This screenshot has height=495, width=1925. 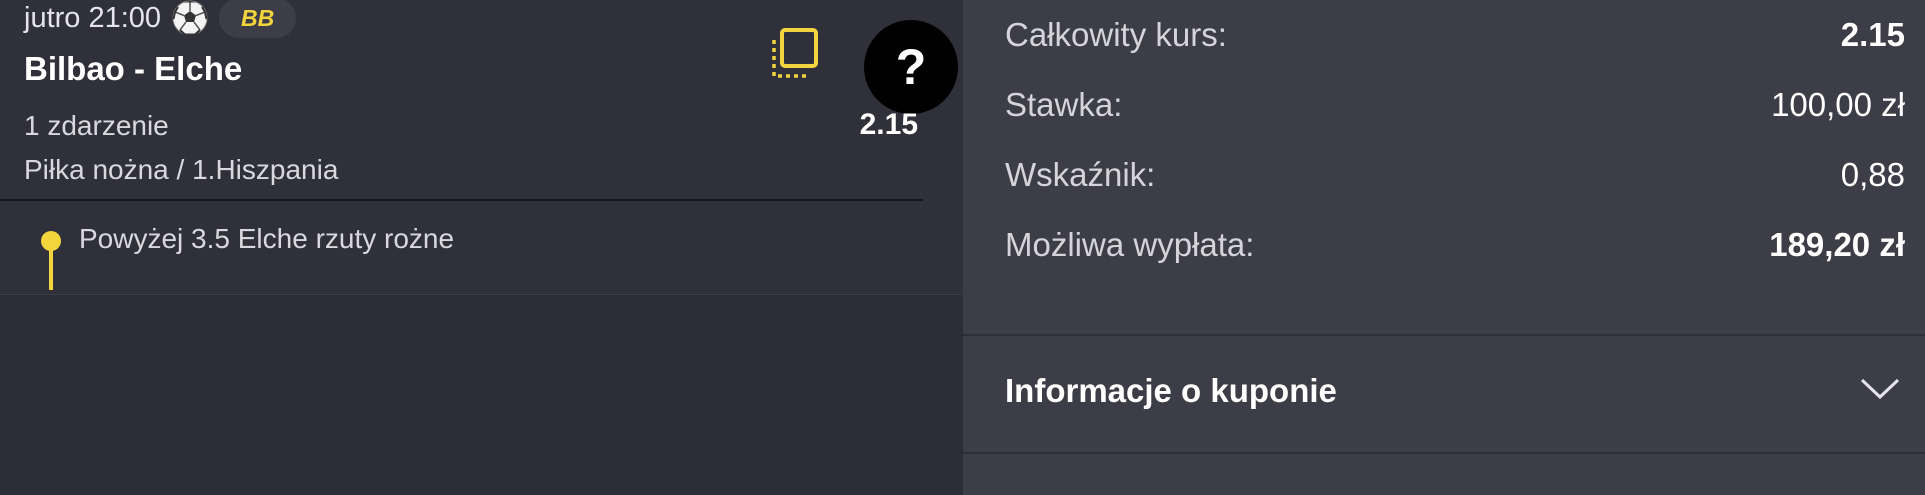 What do you see at coordinates (96, 125) in the screenshot?
I see `events-count: 1 zdarzenie` at bounding box center [96, 125].